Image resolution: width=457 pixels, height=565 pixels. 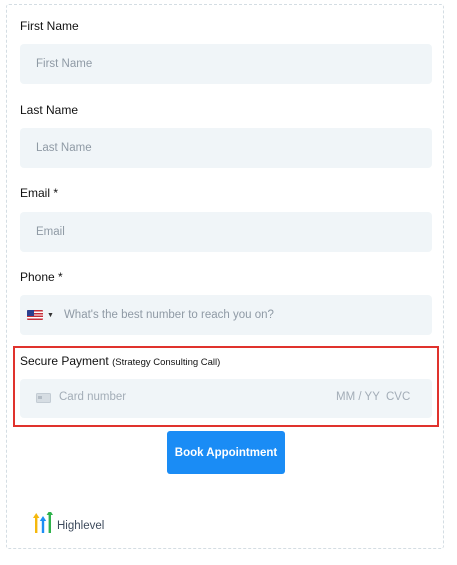 I want to click on payment-sublabel: (Strategy Consulting Call), so click(x=166, y=362).